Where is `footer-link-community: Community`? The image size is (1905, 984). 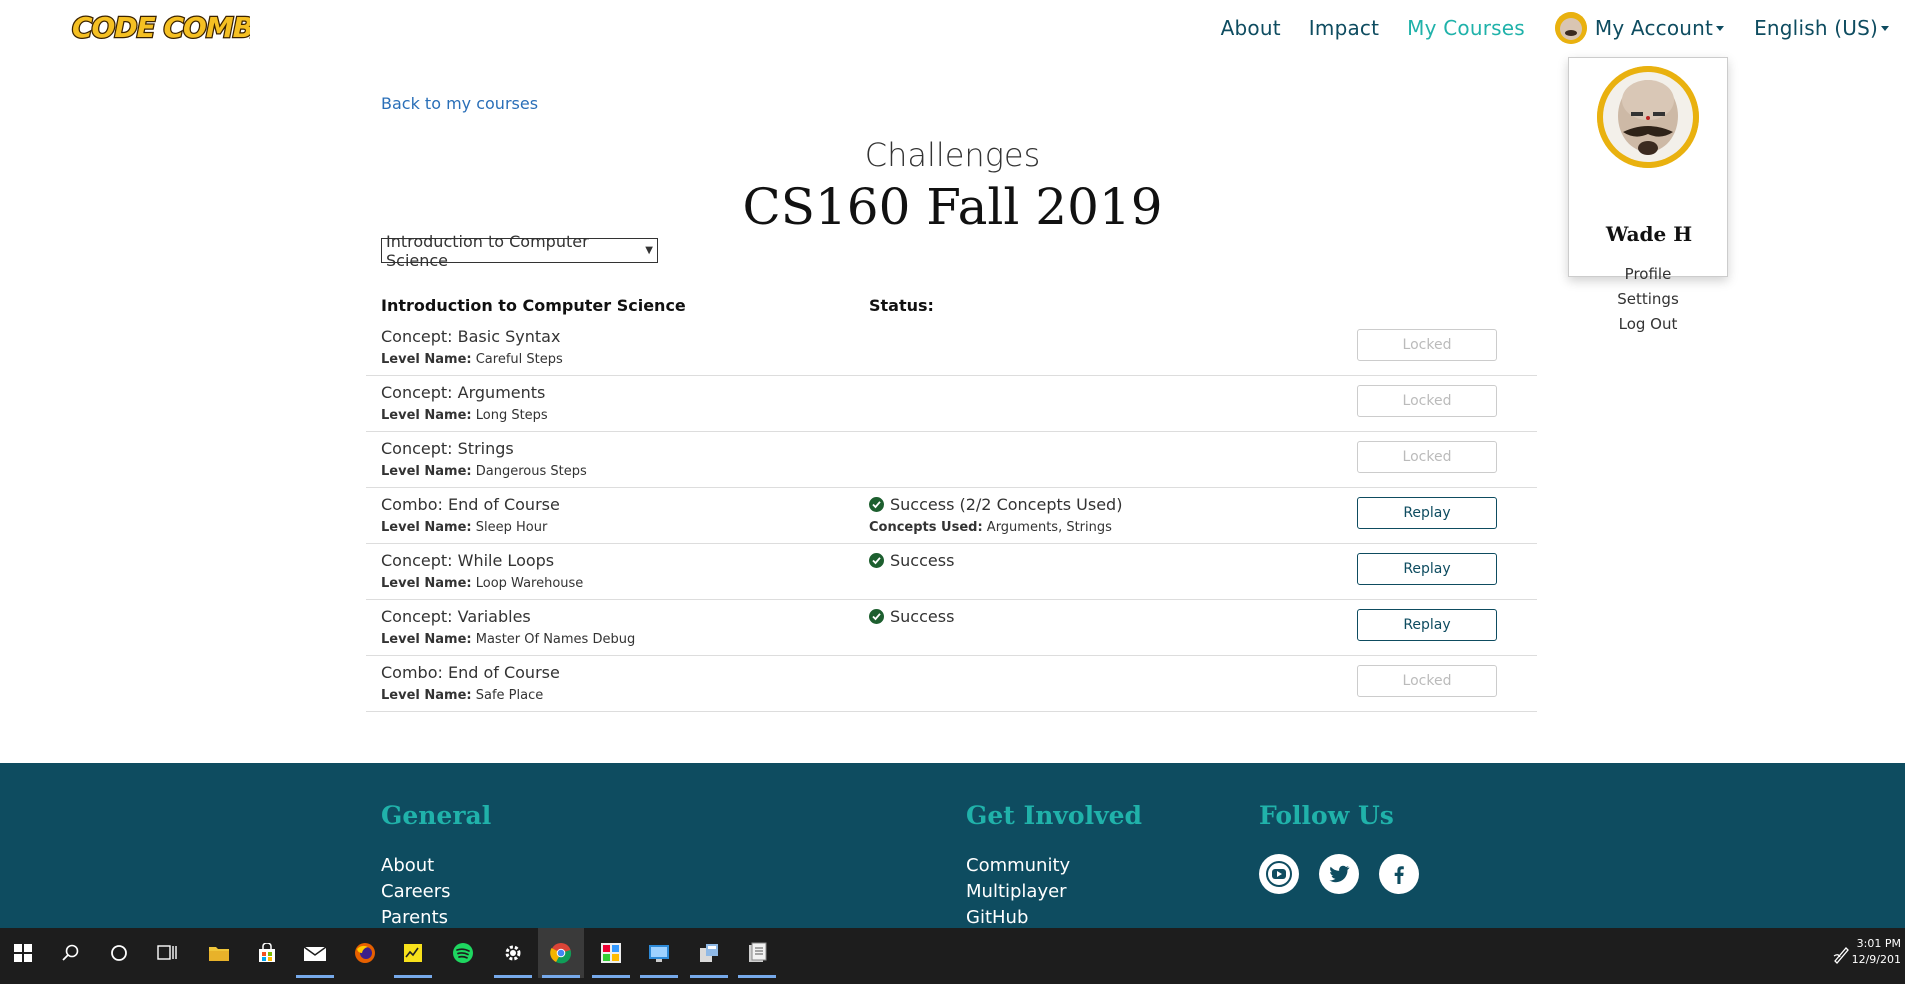
footer-link-community: Community is located at coordinates (1018, 865).